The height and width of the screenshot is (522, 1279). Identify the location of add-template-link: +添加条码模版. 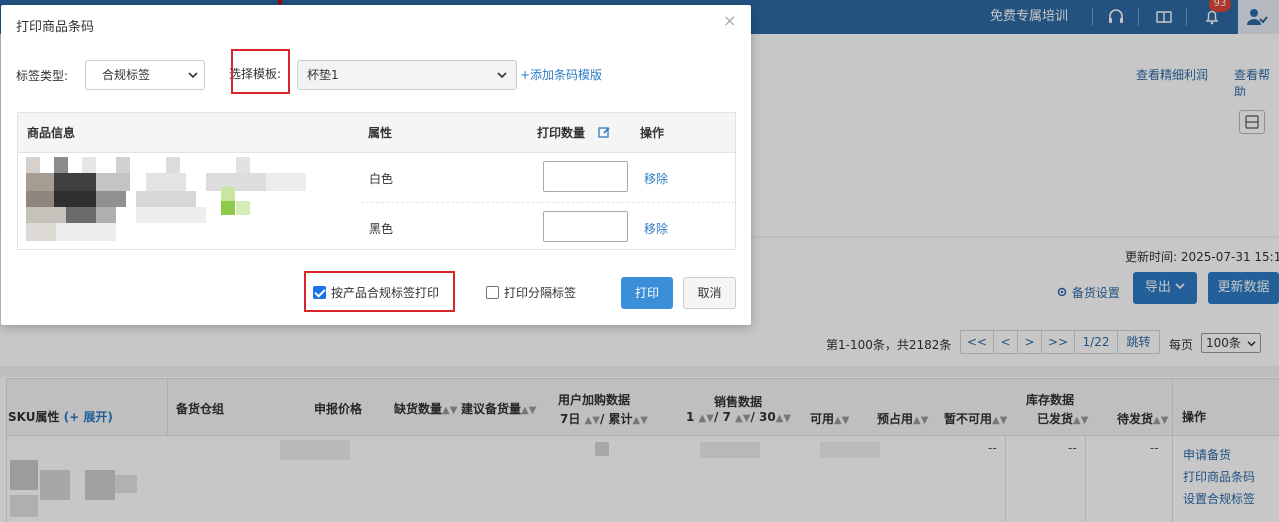
(561, 74).